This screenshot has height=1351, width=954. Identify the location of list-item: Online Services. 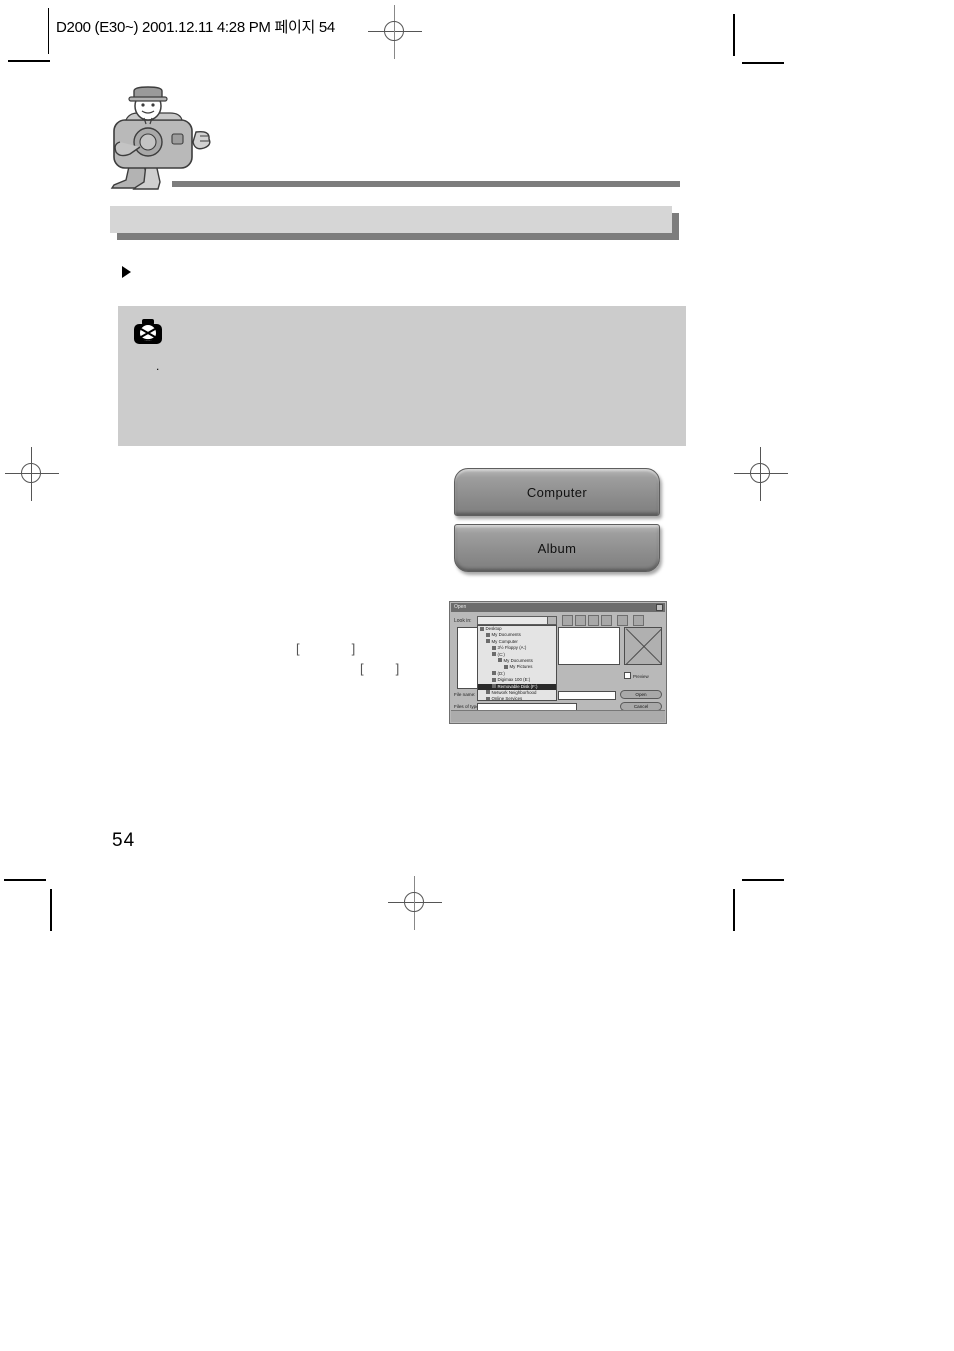
(517, 698).